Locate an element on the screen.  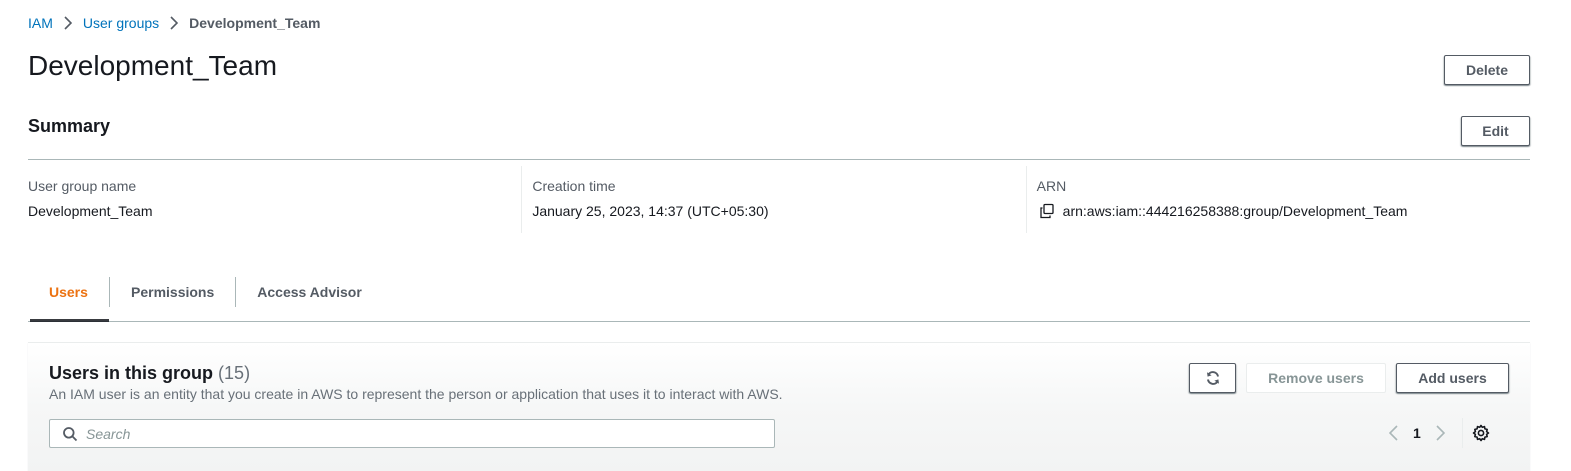
field-label: ARN is located at coordinates (1051, 186).